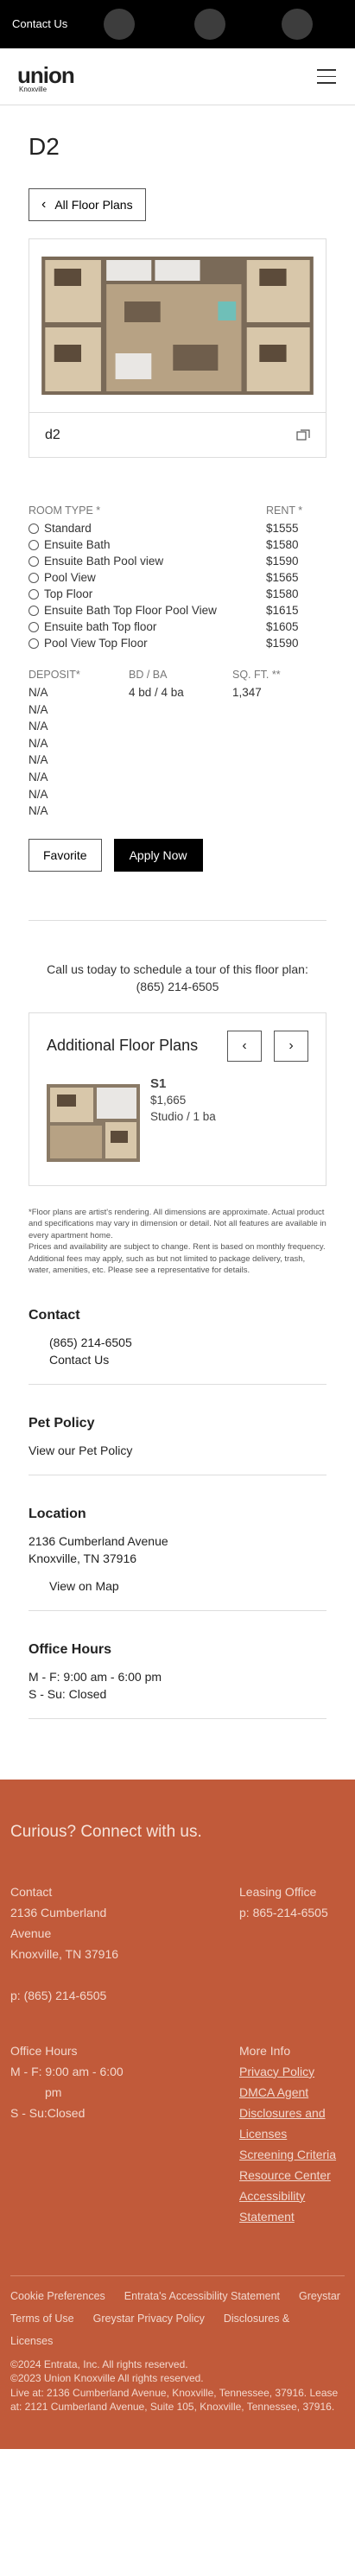 The width and height of the screenshot is (355, 2576). Describe the element at coordinates (53, 434) in the screenshot. I see `plan-caption-label: d2` at that location.